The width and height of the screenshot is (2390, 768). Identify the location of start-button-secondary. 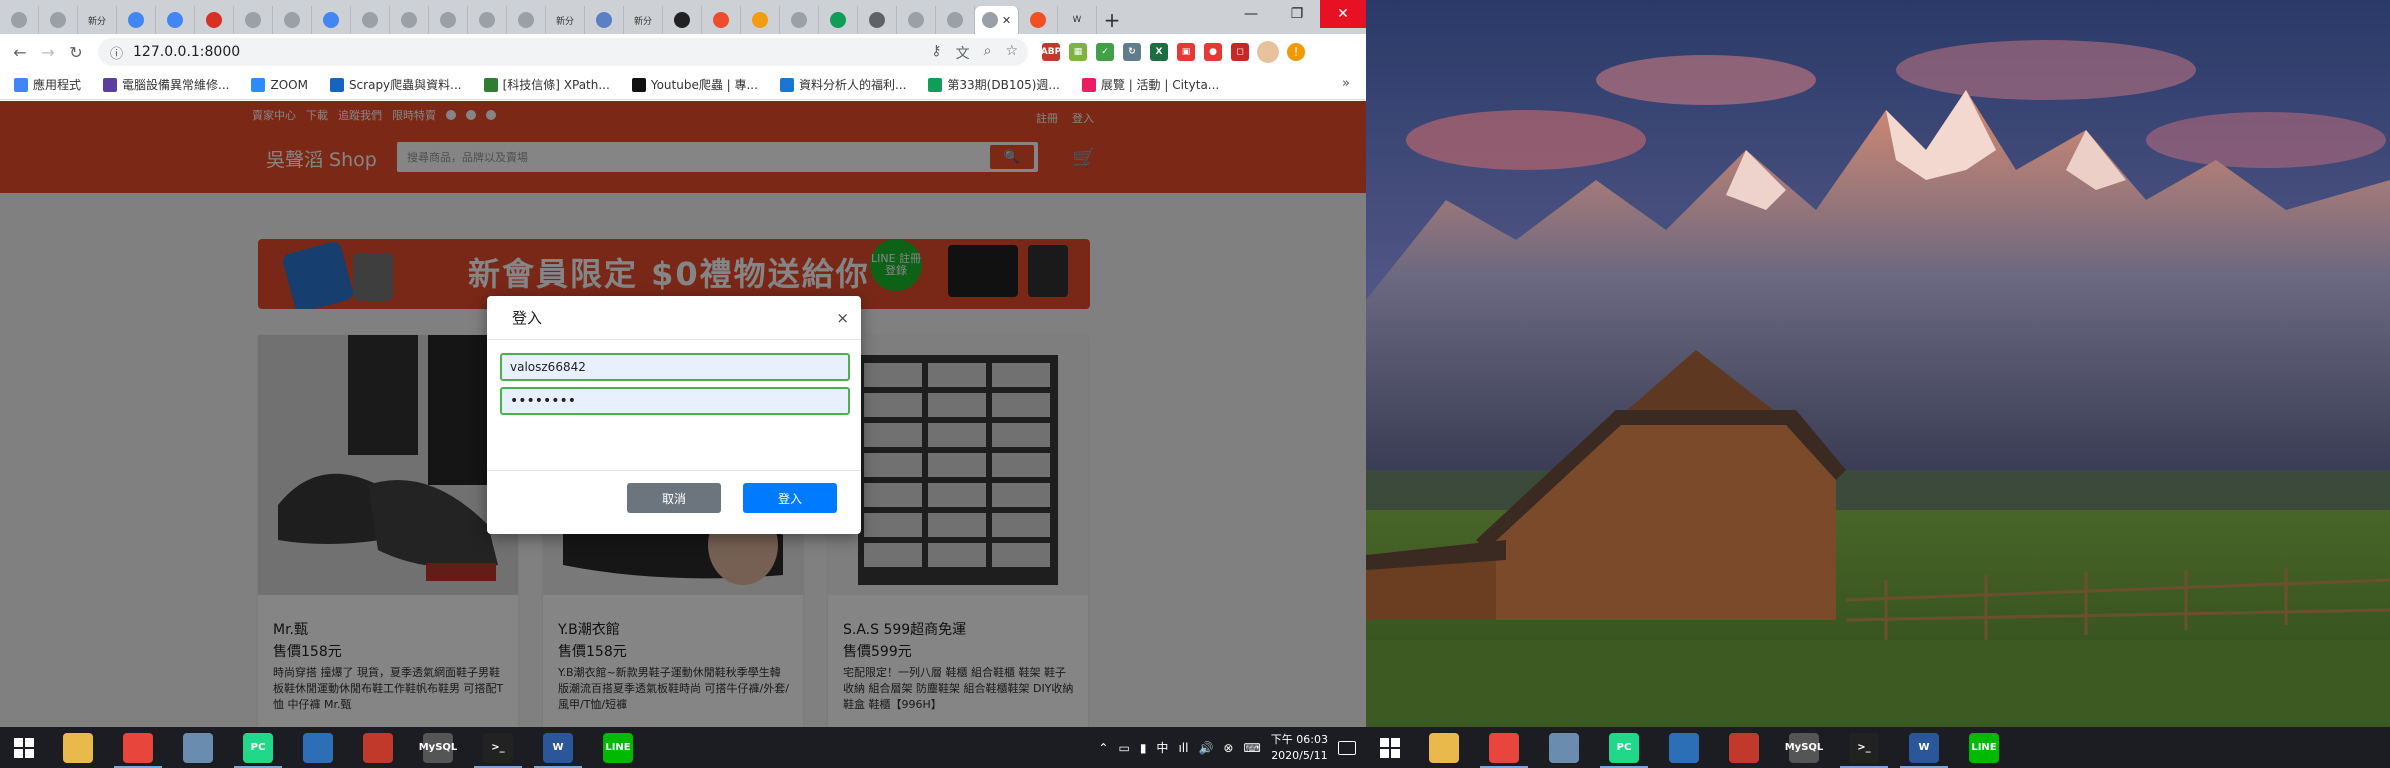
(1390, 747).